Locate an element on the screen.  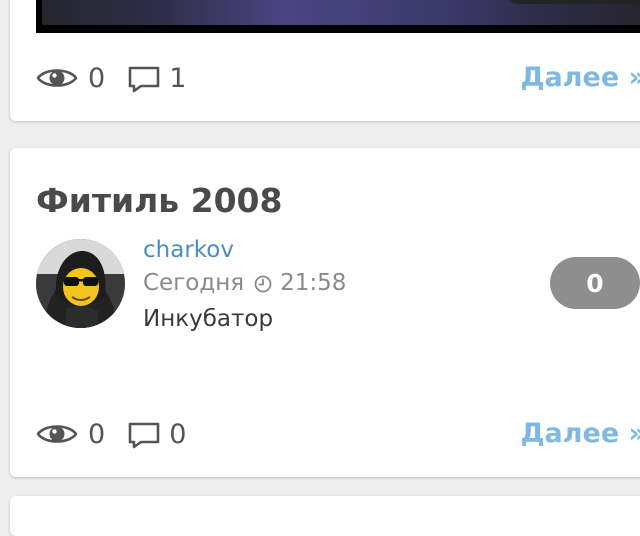
avatar is located at coordinates (80, 283).